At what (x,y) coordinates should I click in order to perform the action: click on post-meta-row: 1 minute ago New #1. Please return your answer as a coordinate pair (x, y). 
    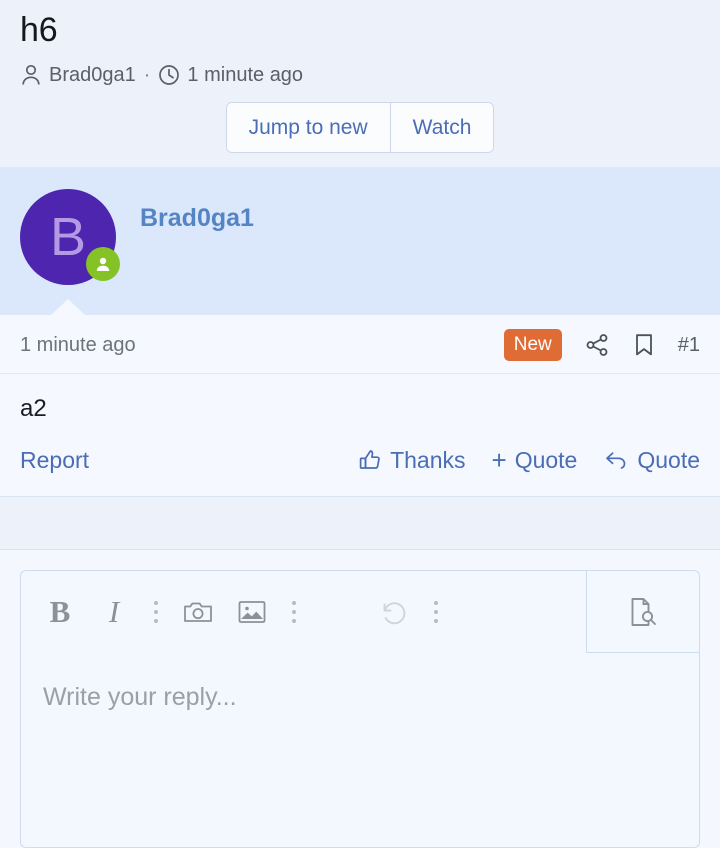
    Looking at the image, I should click on (360, 344).